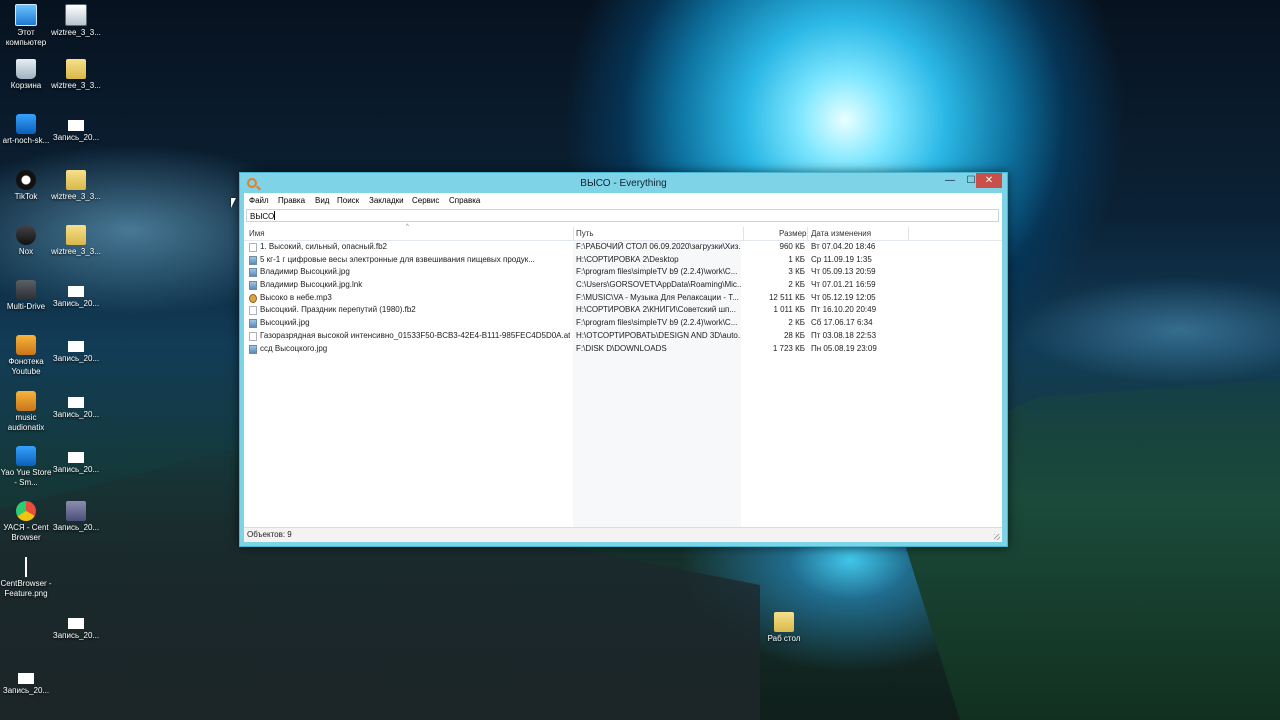 This screenshot has height=720, width=1280. What do you see at coordinates (26, 290) in the screenshot?
I see `drive-icon` at bounding box center [26, 290].